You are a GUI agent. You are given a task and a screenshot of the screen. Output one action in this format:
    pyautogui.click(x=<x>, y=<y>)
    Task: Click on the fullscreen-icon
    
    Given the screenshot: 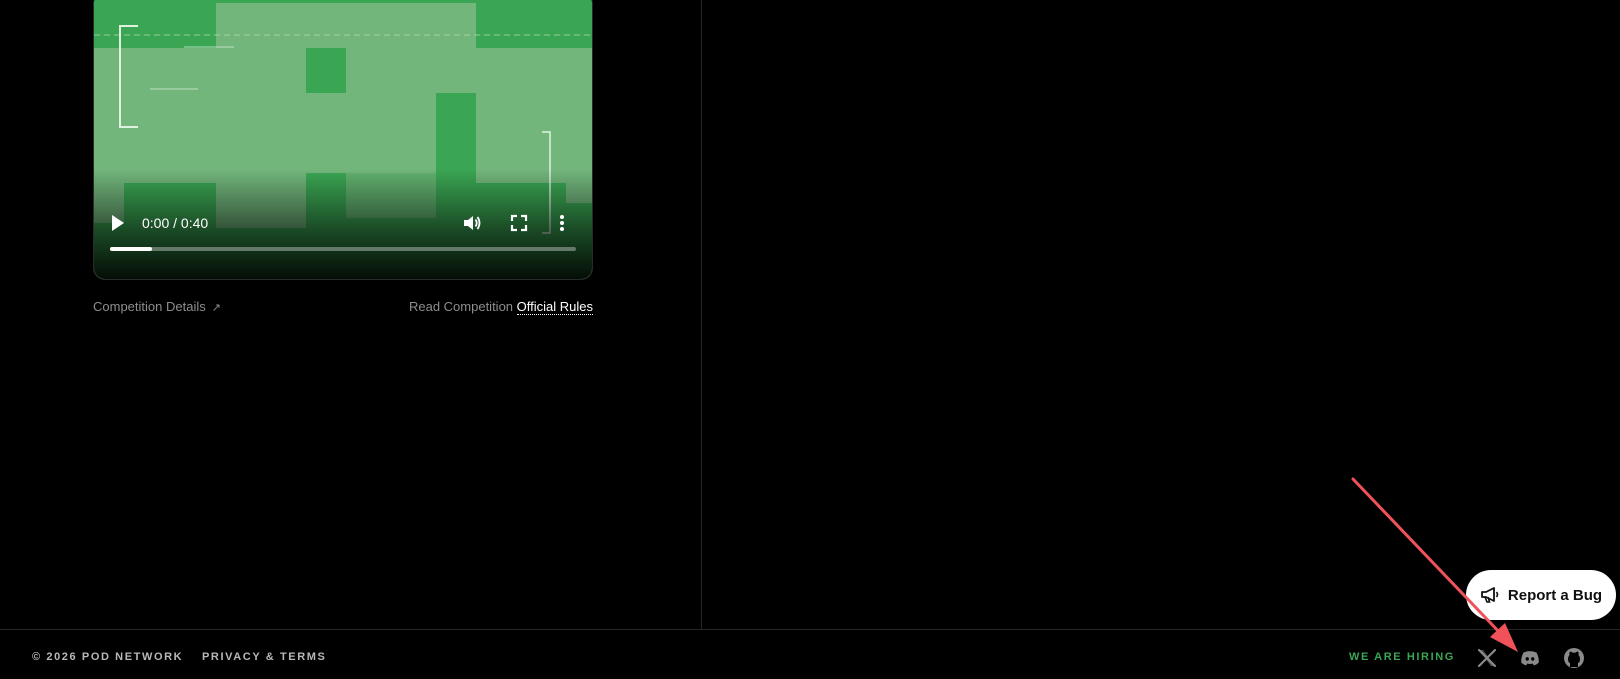 What is the action you would take?
    pyautogui.click(x=519, y=223)
    